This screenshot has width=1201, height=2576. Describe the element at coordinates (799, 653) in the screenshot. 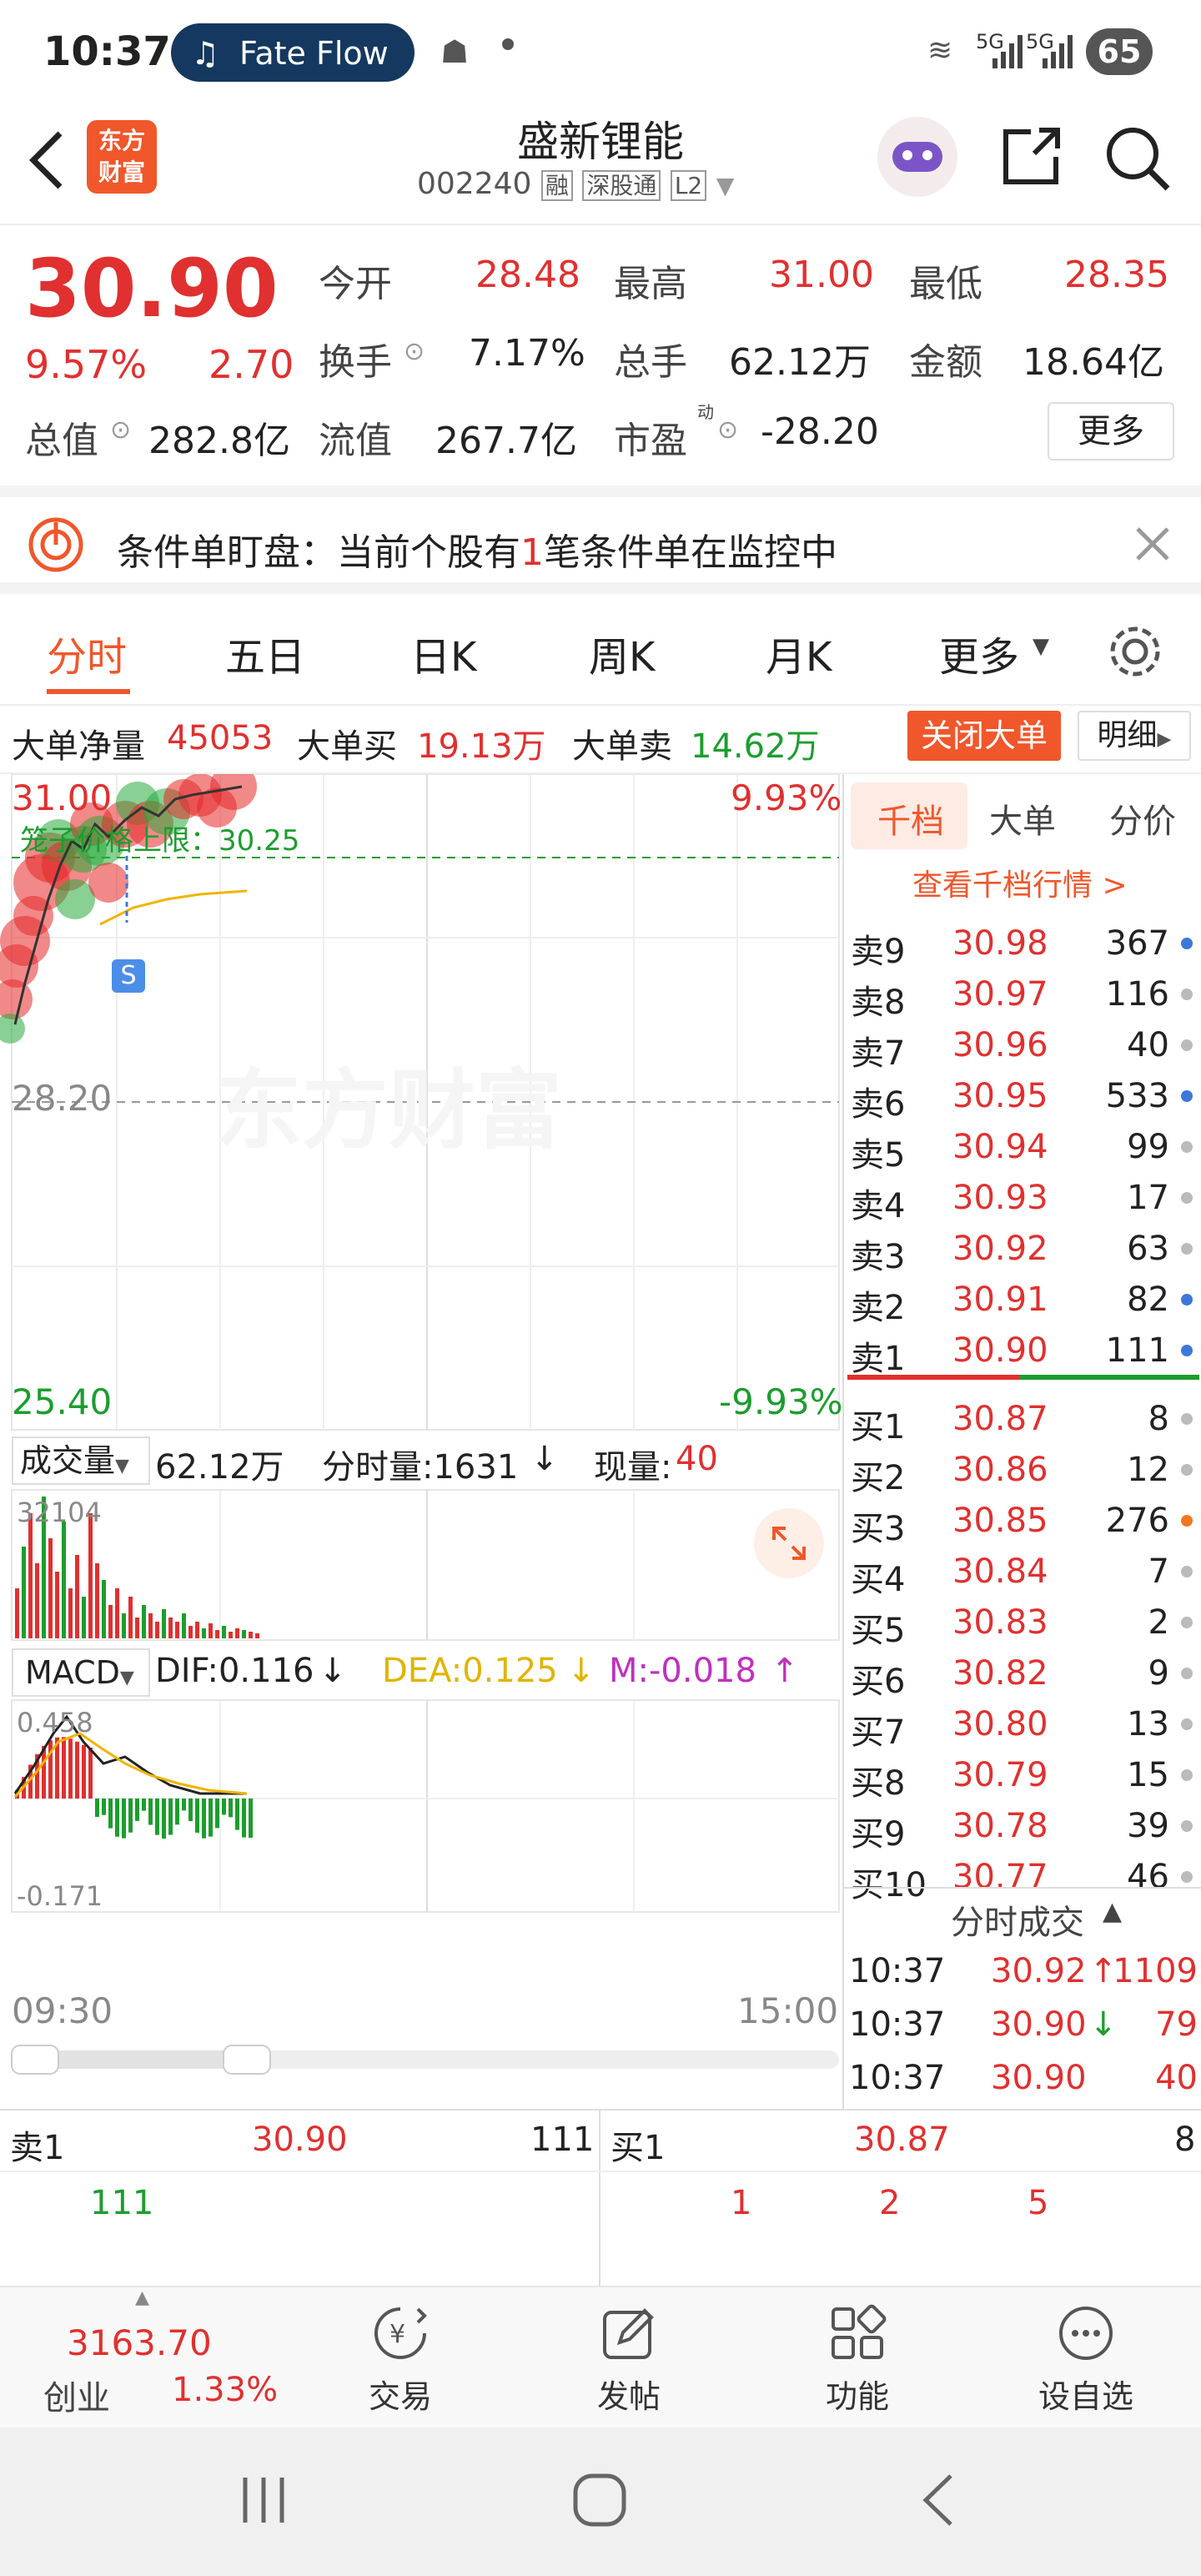

I see `tab-month-k: 月K` at that location.